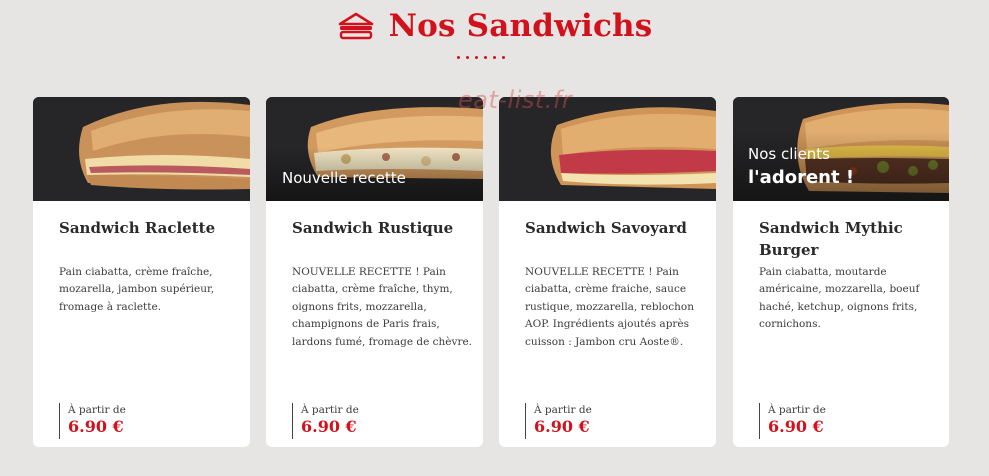 Image resolution: width=989 pixels, height=476 pixels. What do you see at coordinates (374, 149) in the screenshot?
I see `product-image: Nouvelle recette` at bounding box center [374, 149].